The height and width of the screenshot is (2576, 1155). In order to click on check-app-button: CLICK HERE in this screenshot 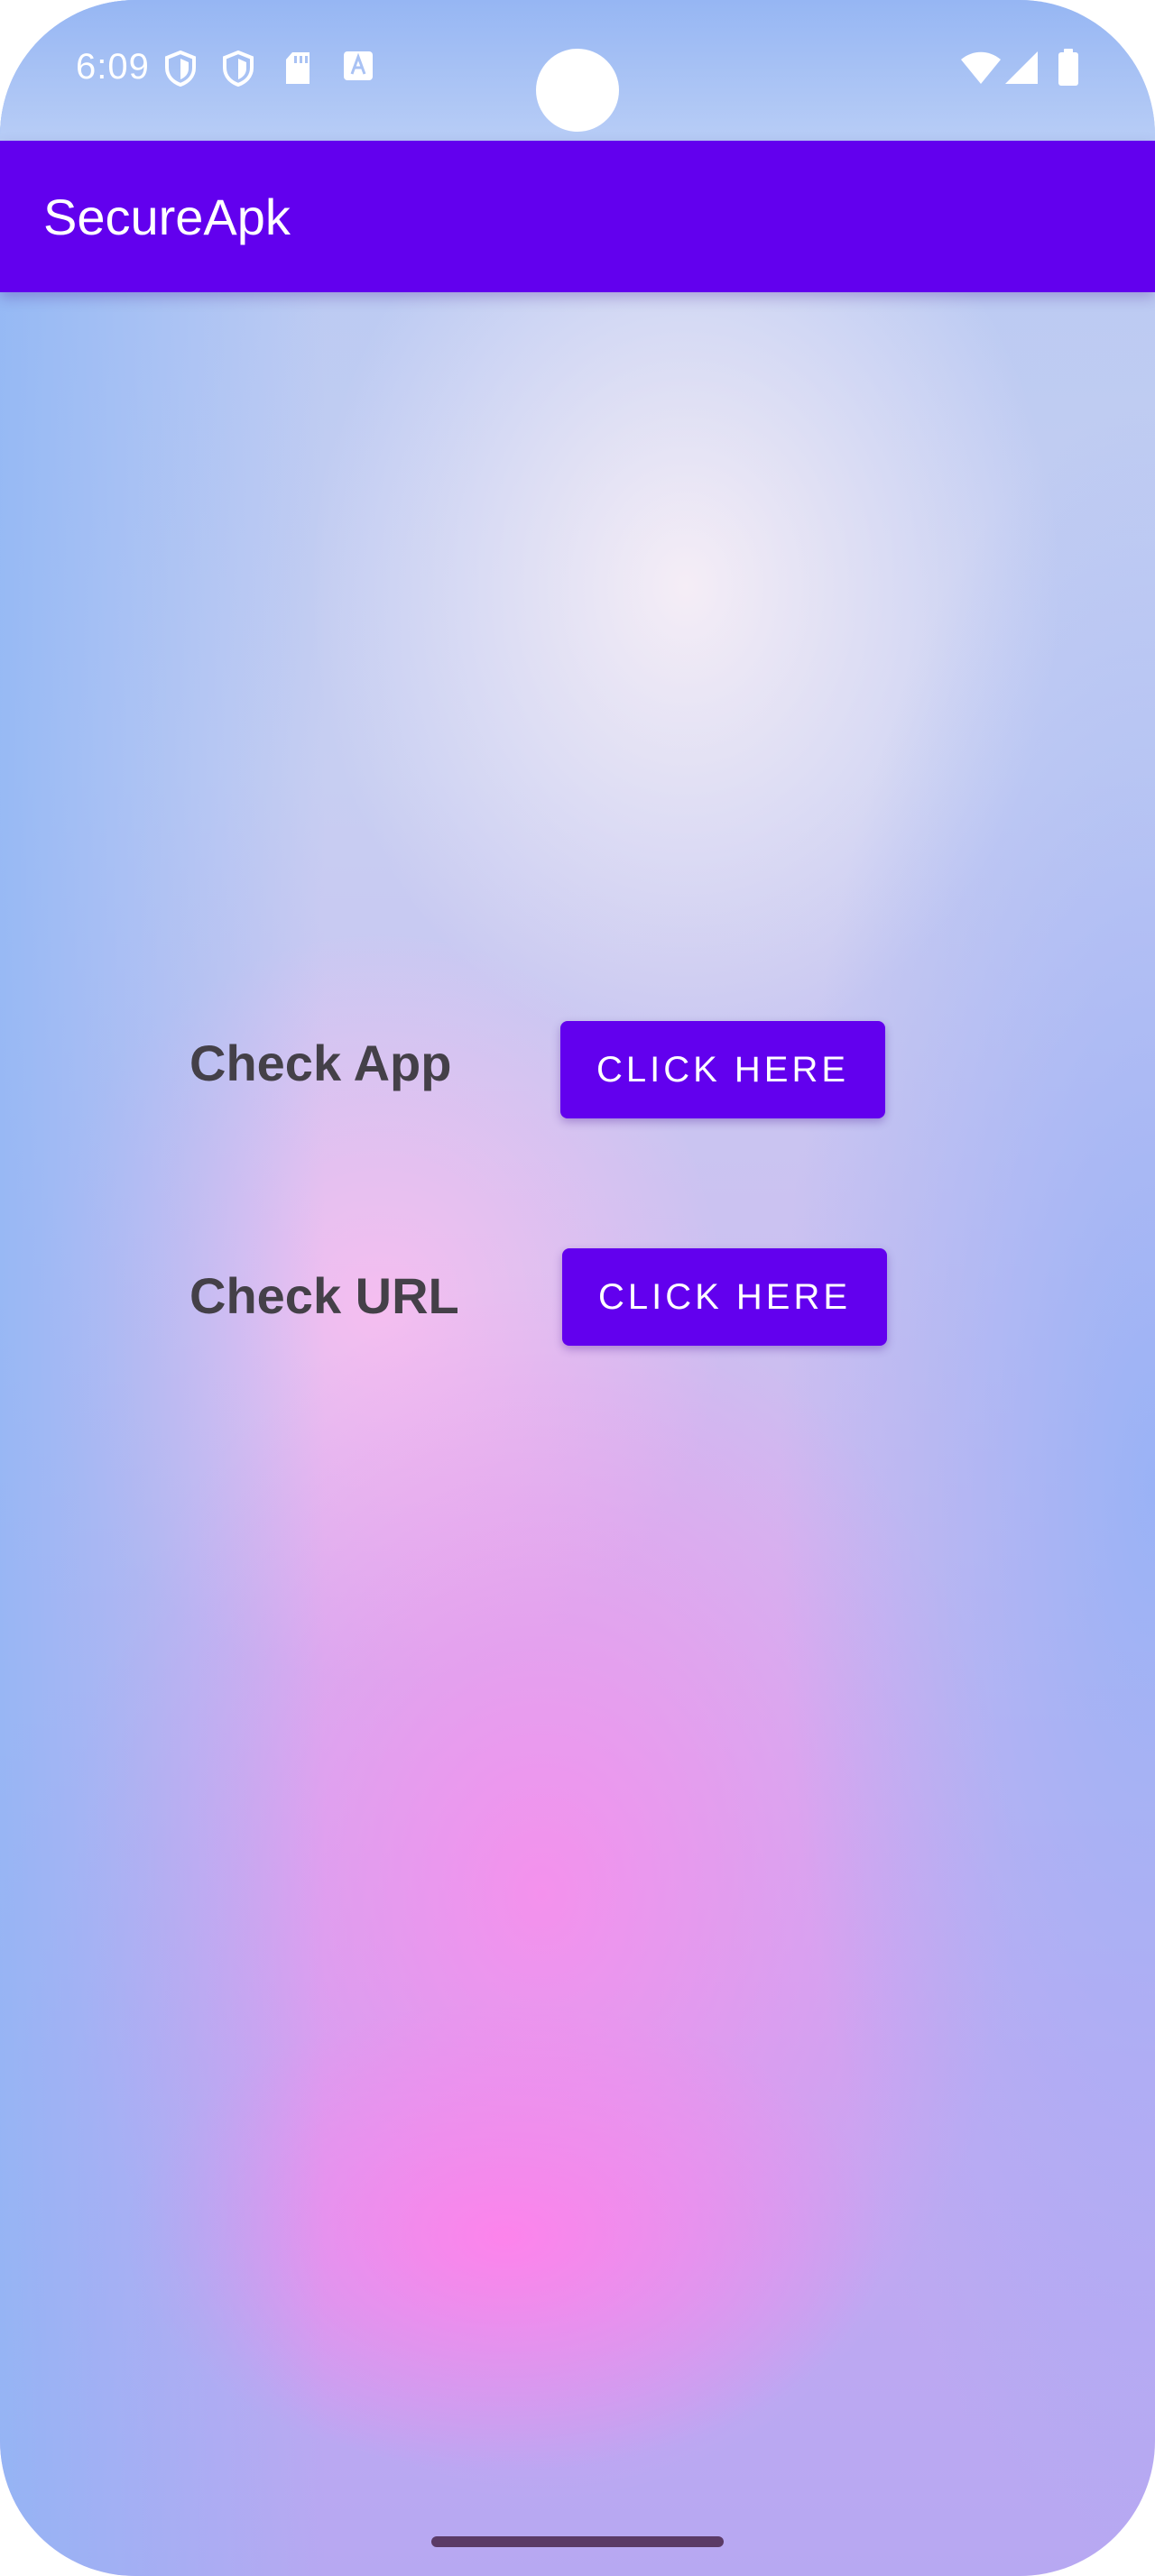, I will do `click(722, 1069)`.